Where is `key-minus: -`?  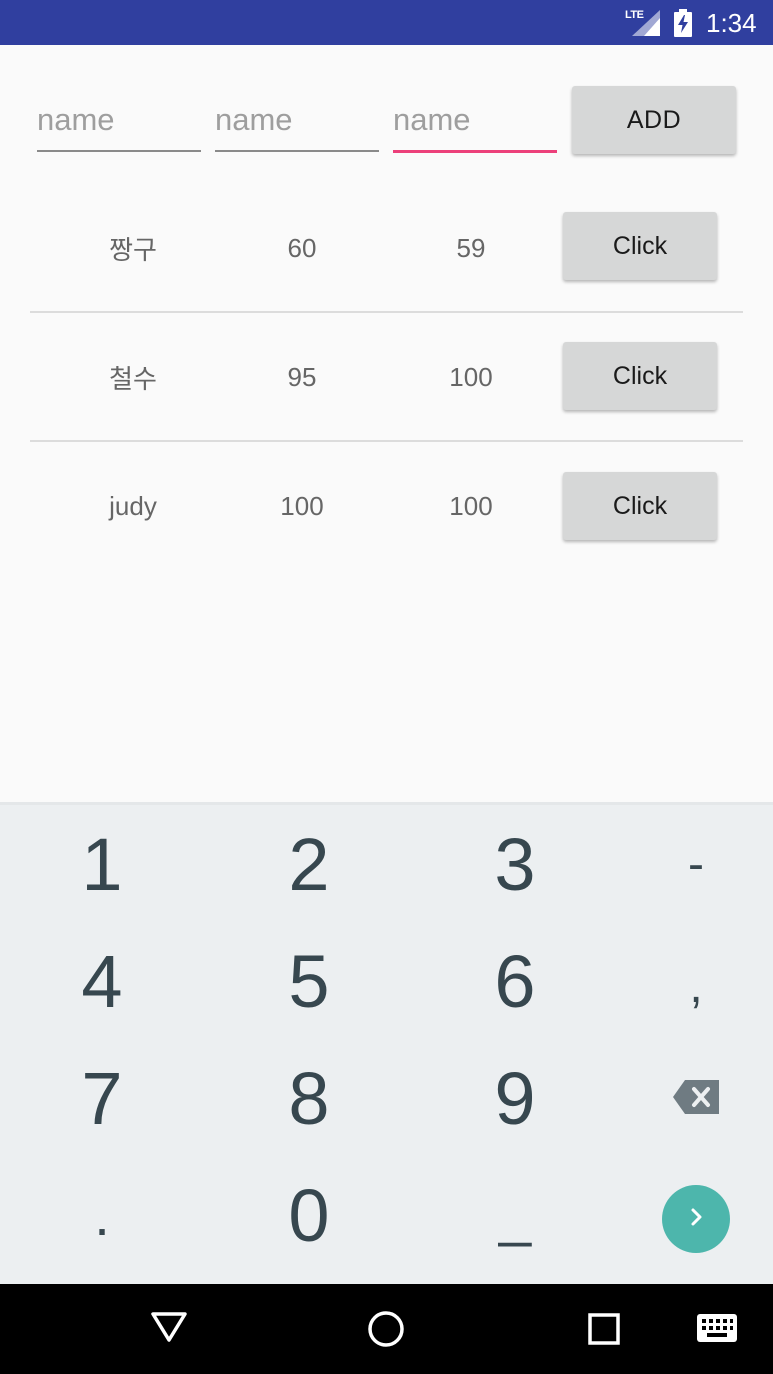
key-minus: - is located at coordinates (696, 864).